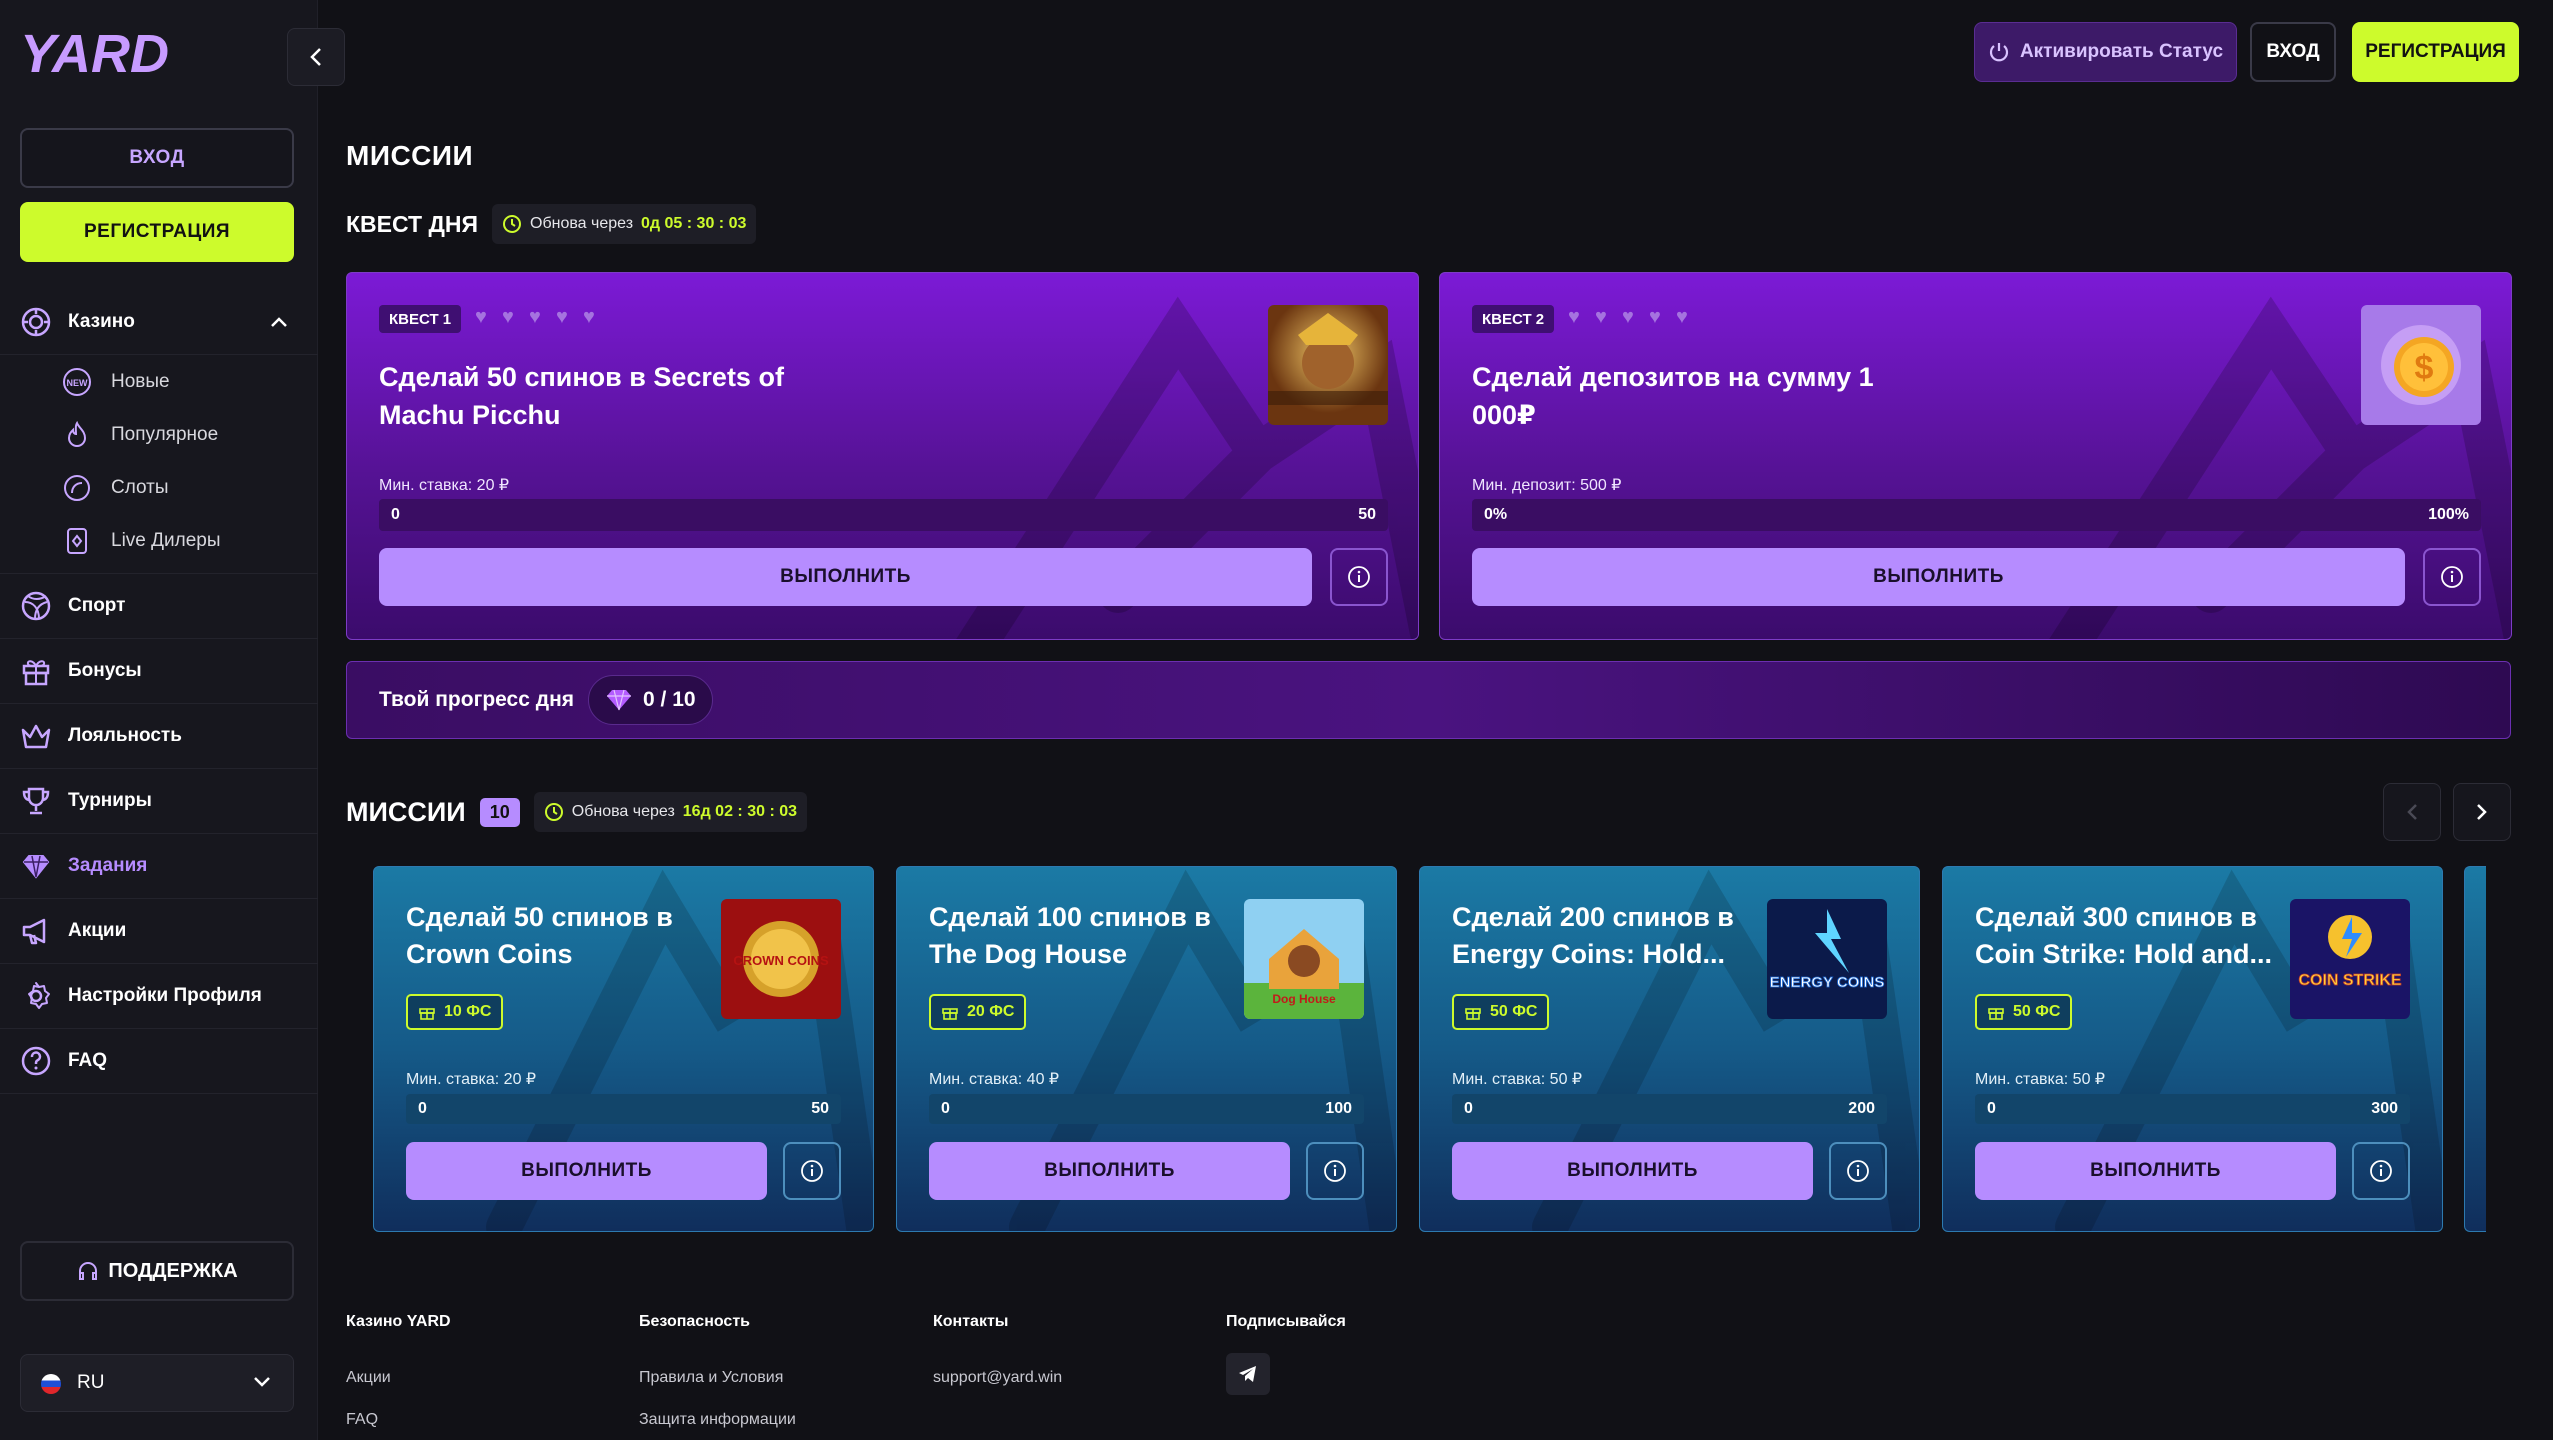  What do you see at coordinates (159, 606) in the screenshot?
I see `sidebar-item-sport: Спорт` at bounding box center [159, 606].